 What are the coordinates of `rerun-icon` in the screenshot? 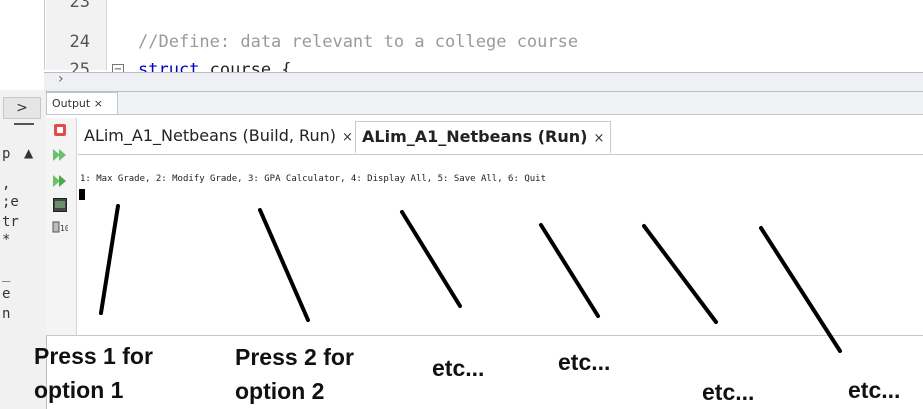 It's located at (60, 156).